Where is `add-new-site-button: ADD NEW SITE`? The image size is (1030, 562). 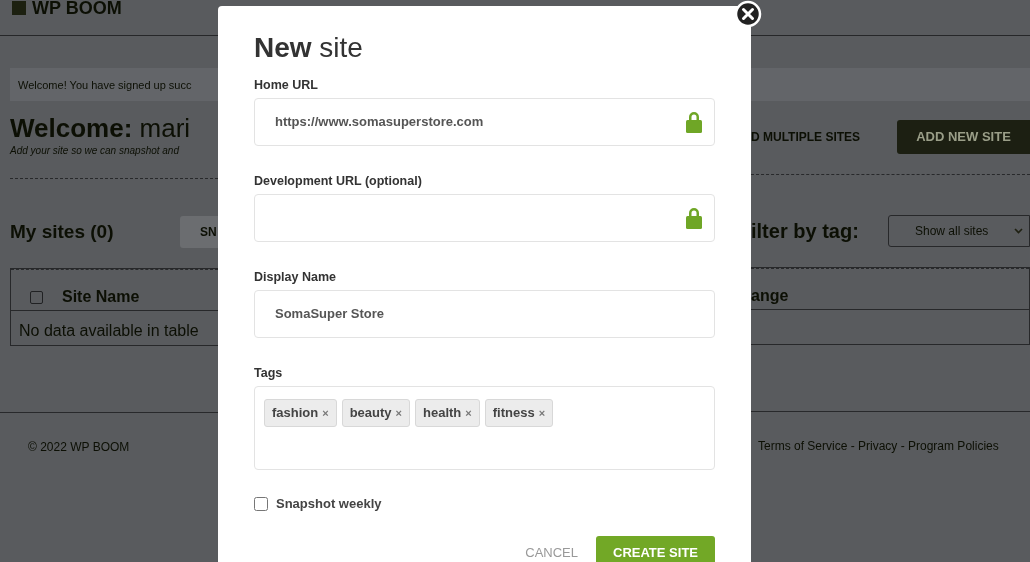
add-new-site-button: ADD NEW SITE is located at coordinates (963, 137).